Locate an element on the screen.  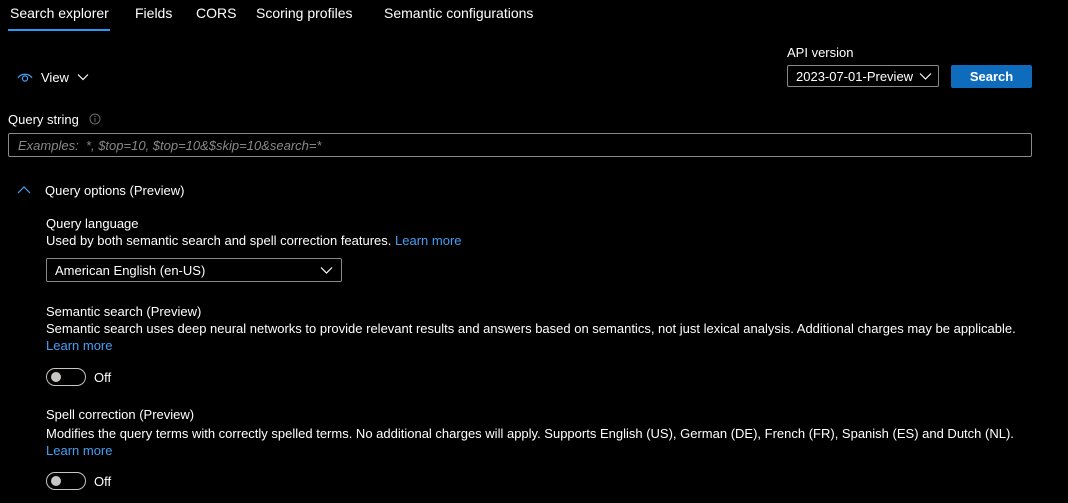
spell-correction-toggle is located at coordinates (66, 481).